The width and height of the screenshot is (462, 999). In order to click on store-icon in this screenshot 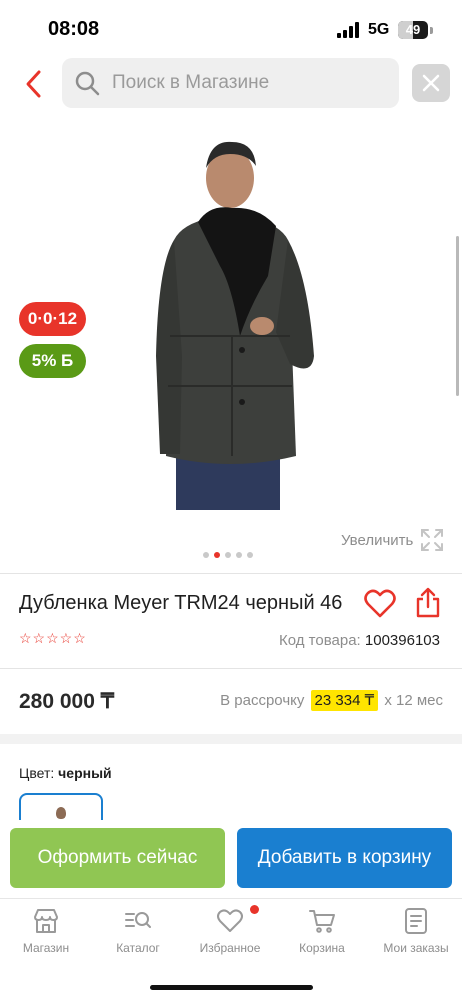, I will do `click(46, 921)`.